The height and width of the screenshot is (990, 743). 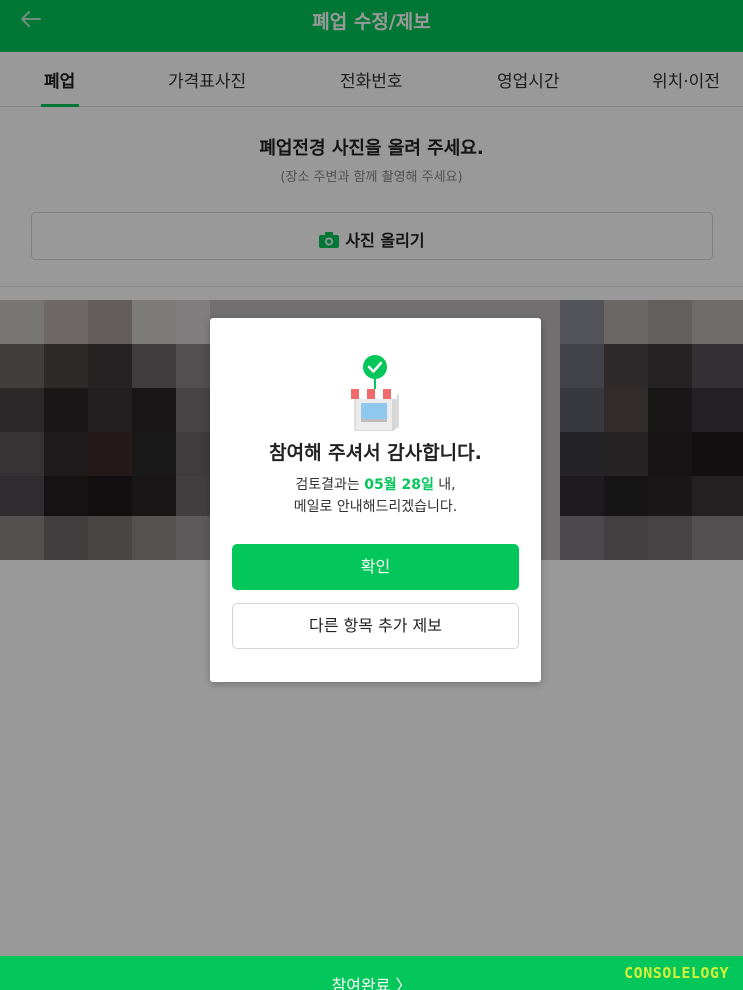 I want to click on confirm-button: 확인, so click(x=375, y=567).